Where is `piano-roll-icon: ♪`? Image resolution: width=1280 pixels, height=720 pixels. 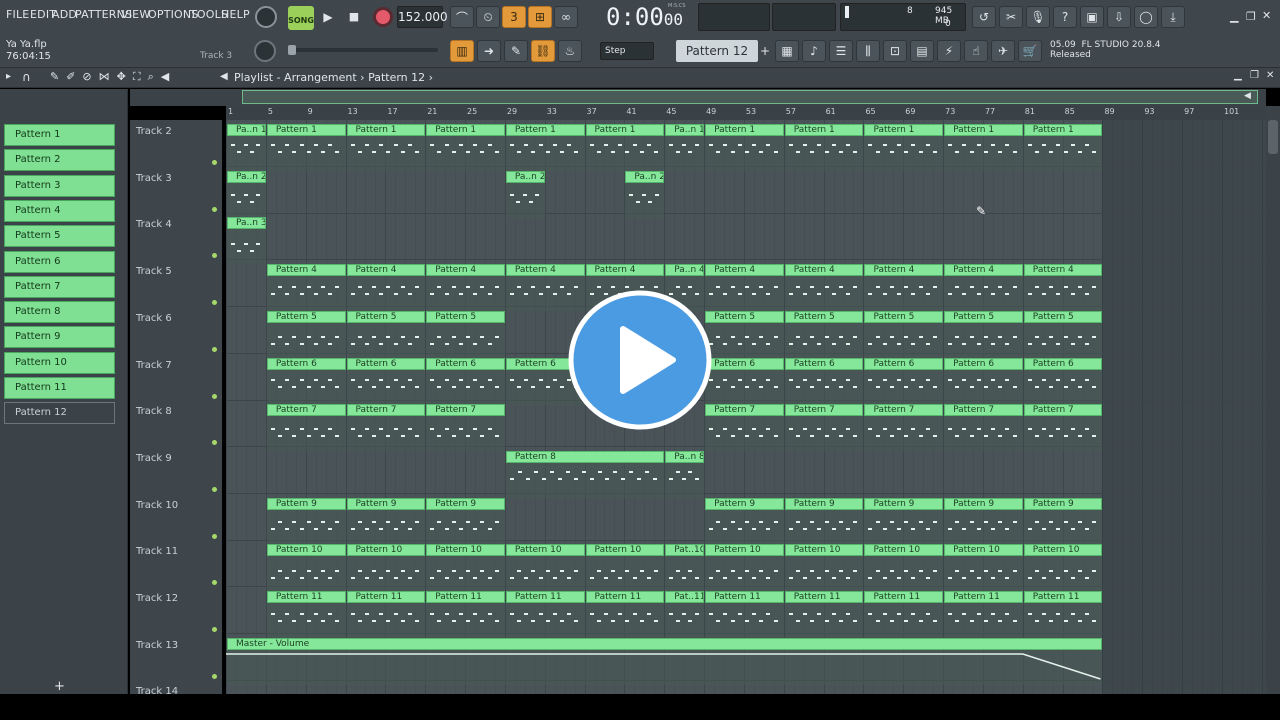 piano-roll-icon: ♪ is located at coordinates (814, 51).